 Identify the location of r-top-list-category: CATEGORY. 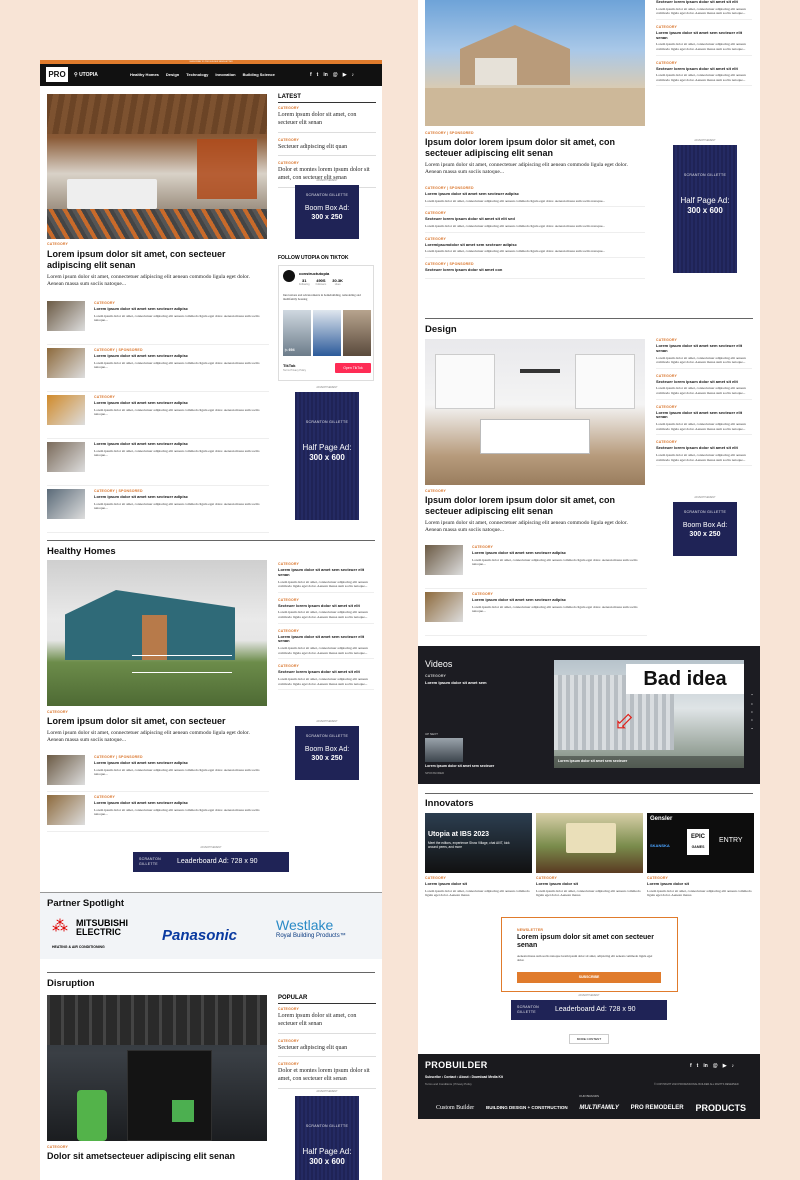
(535, 239).